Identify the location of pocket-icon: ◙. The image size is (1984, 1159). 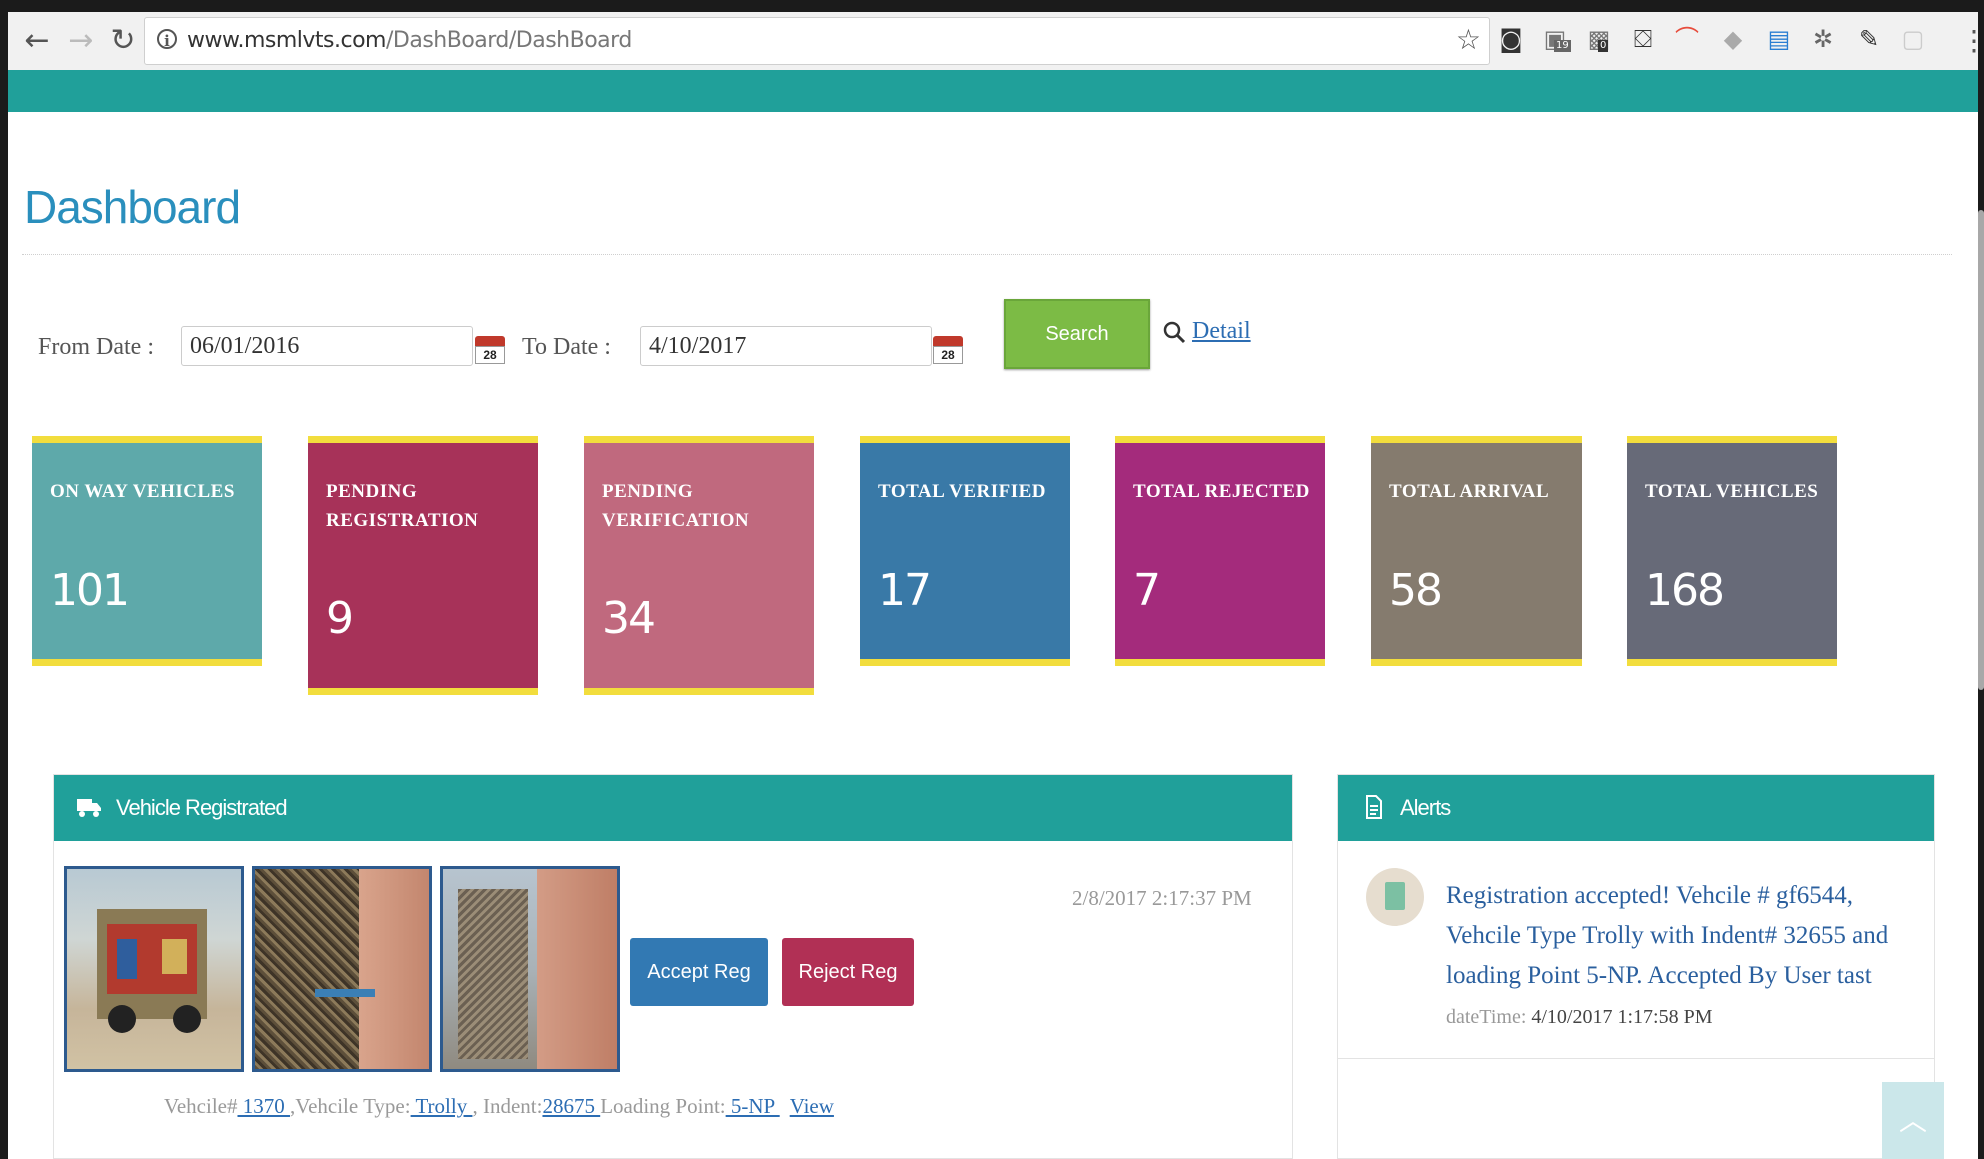
(1511, 39).